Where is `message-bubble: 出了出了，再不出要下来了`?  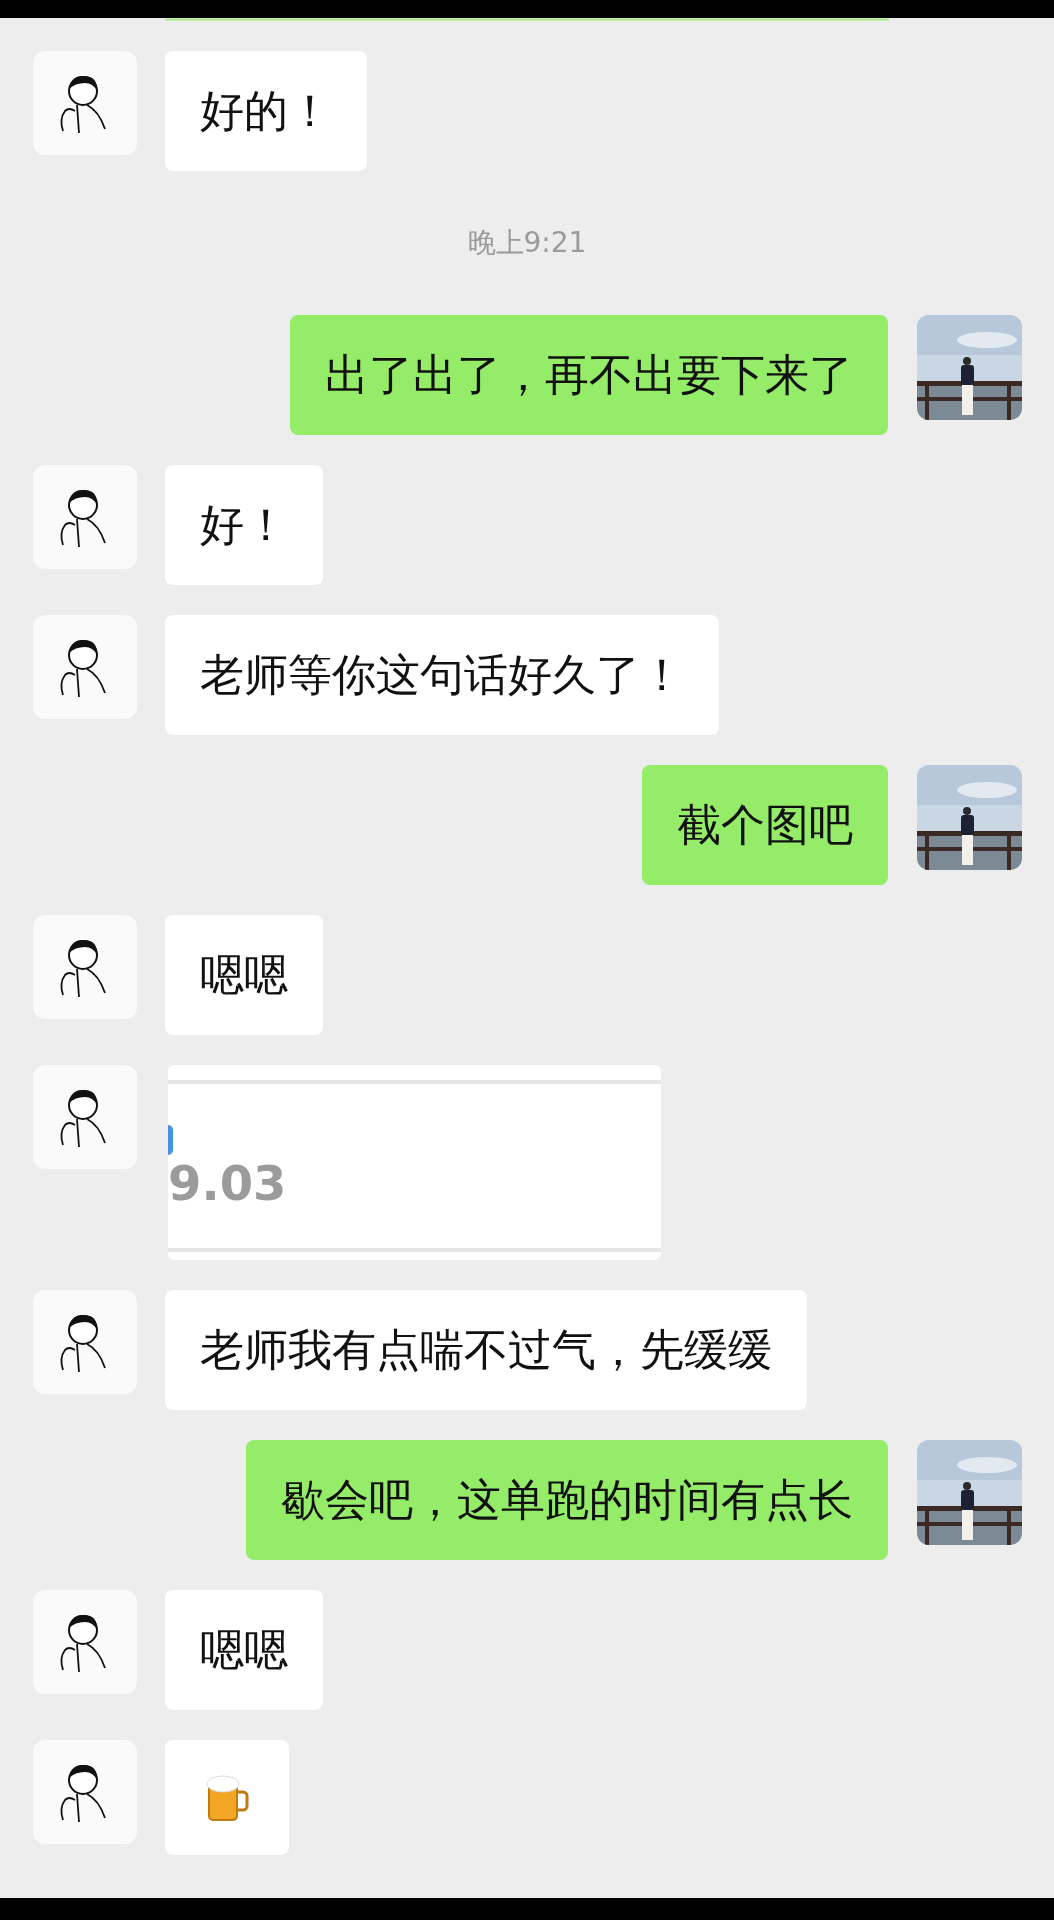 message-bubble: 出了出了，再不出要下来了 is located at coordinates (589, 375).